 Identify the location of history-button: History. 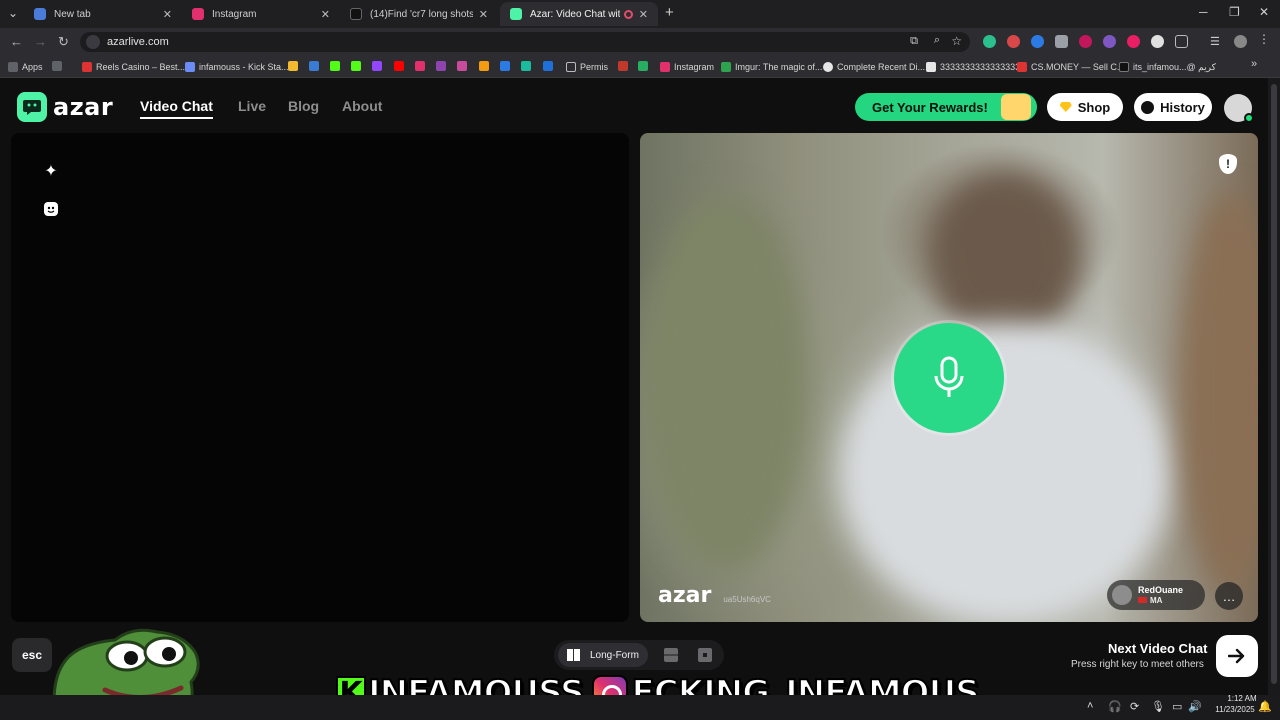
(1173, 107).